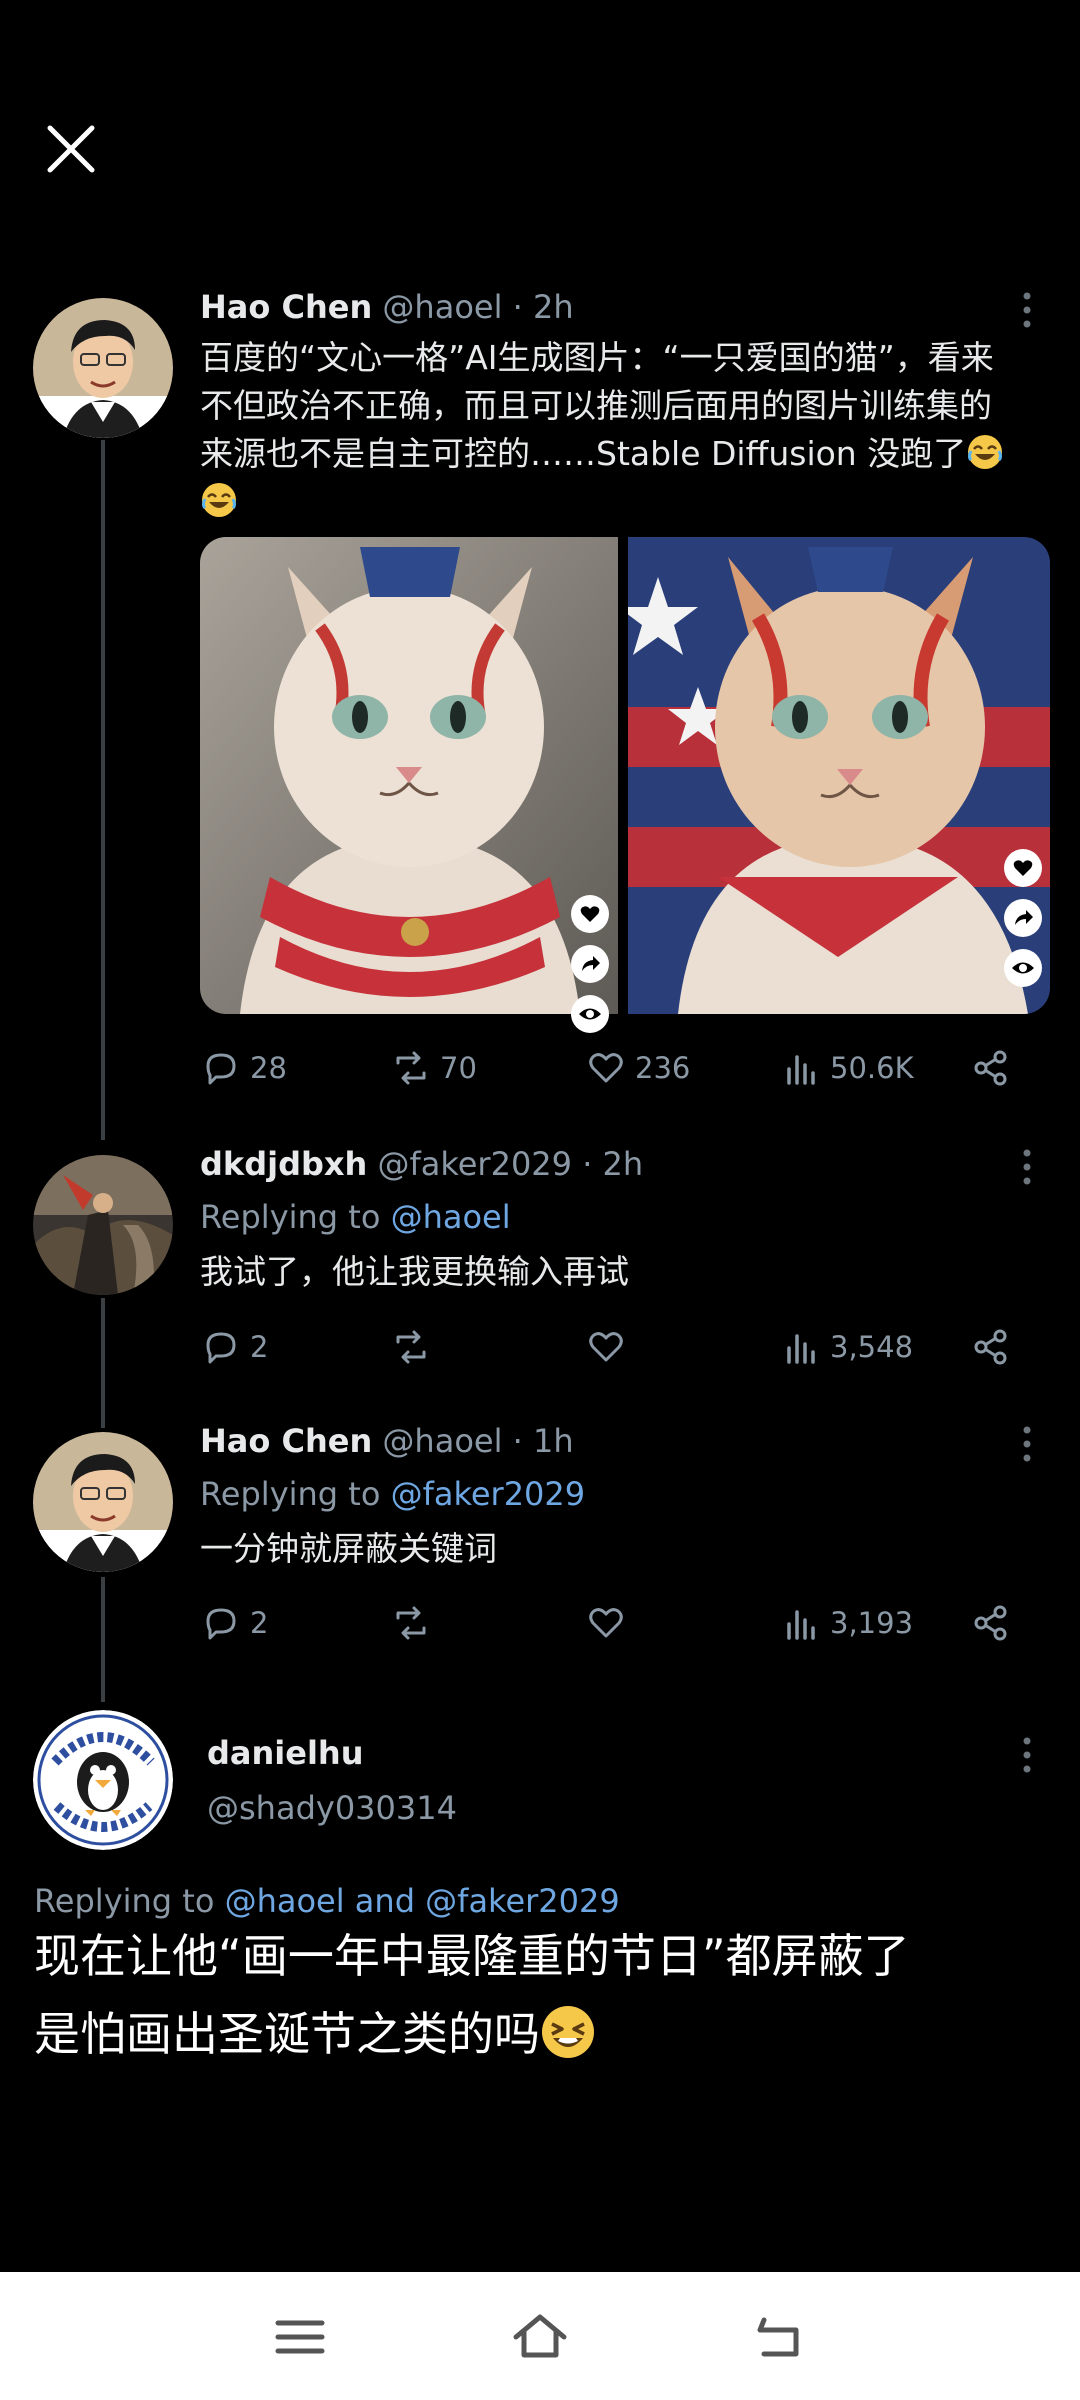 The width and height of the screenshot is (1080, 2400). I want to click on tweet-actions: 28 70 236 50.6K, so click(620, 1068).